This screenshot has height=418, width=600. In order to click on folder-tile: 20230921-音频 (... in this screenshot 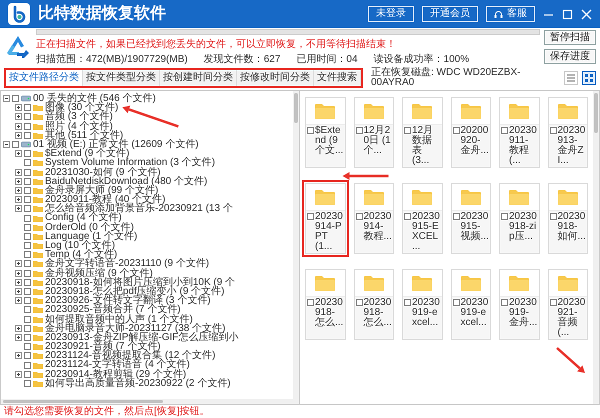, I will do `click(568, 304)`.